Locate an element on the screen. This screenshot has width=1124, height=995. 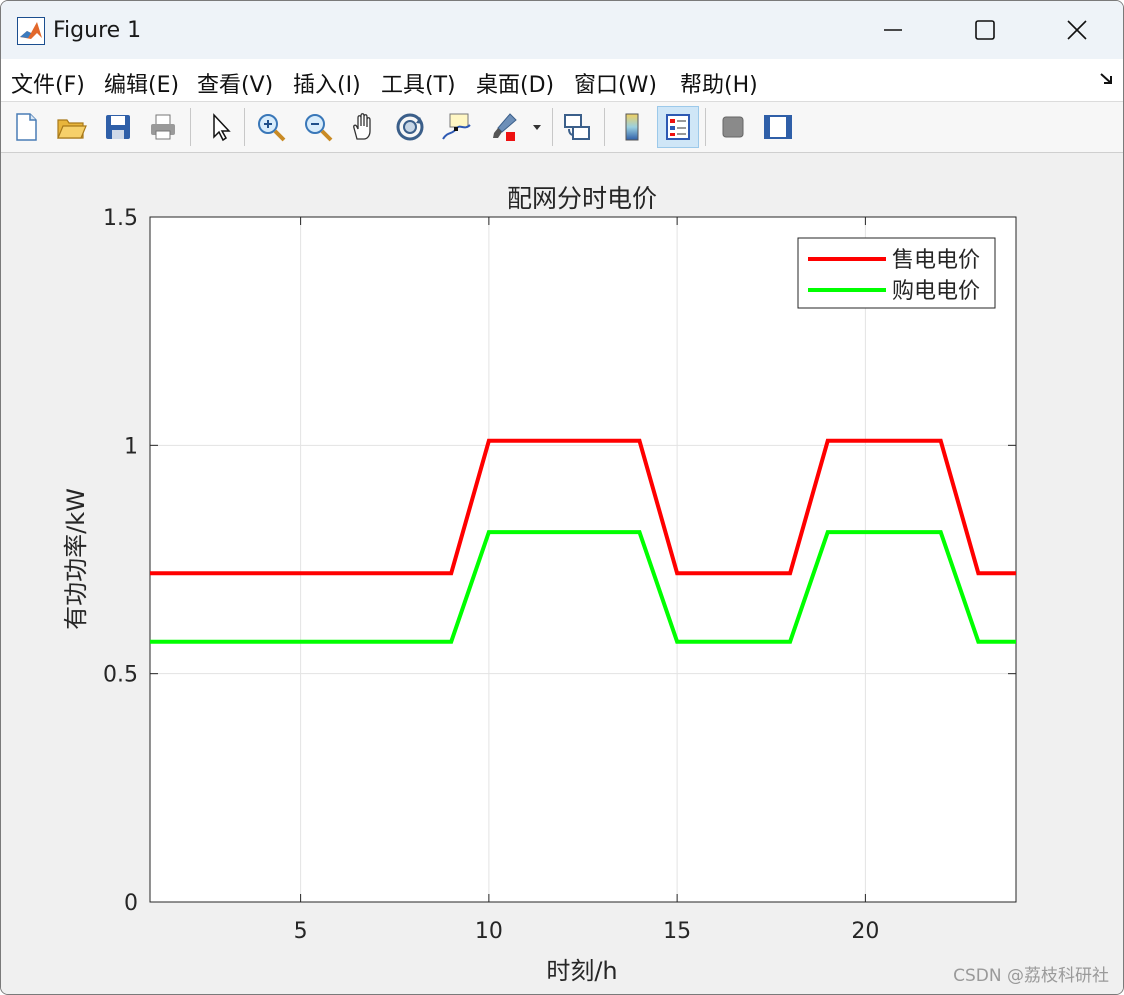
x-axis-label: 时刻/h is located at coordinates (581, 971).